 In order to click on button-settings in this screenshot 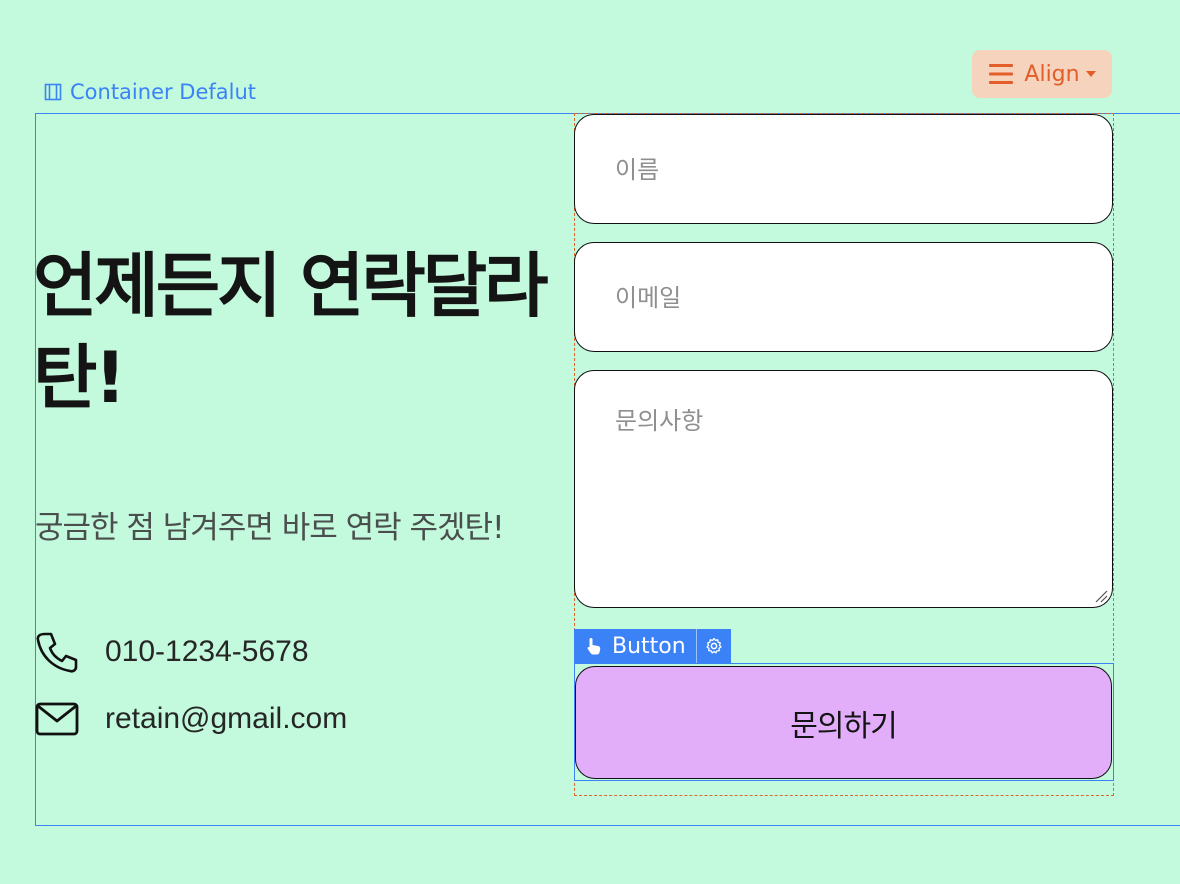, I will do `click(714, 646)`.